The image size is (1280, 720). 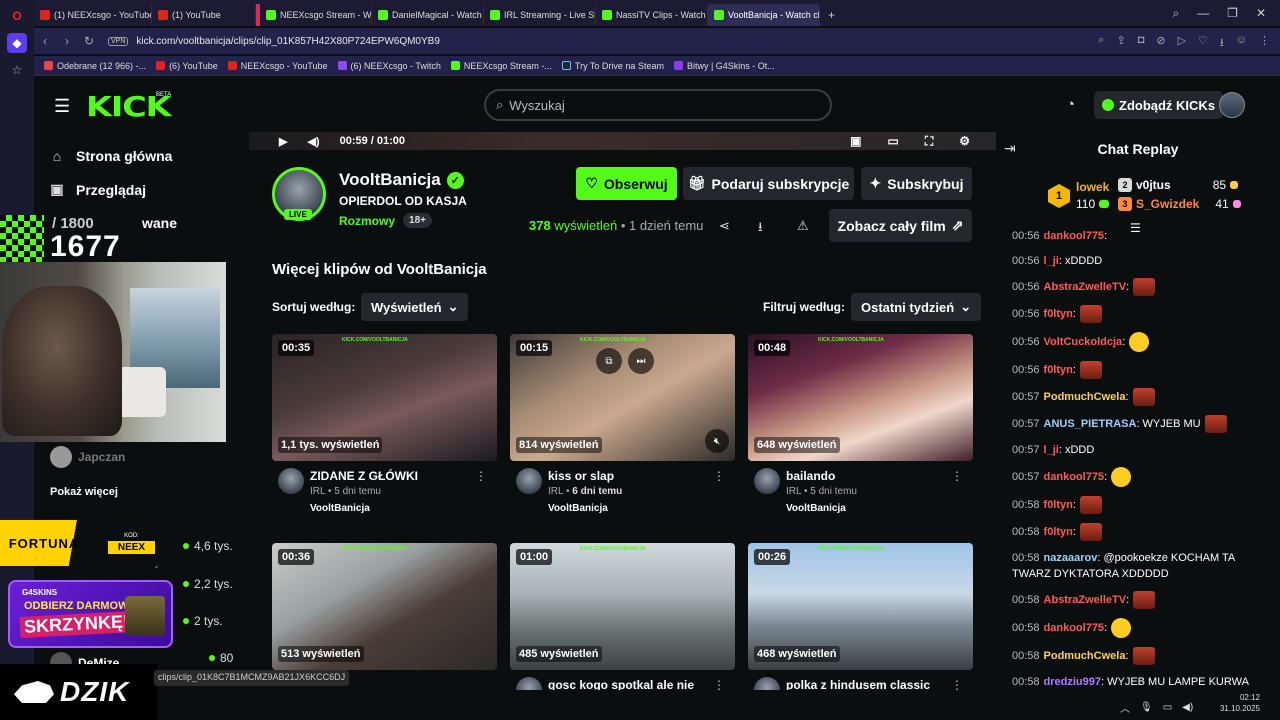 What do you see at coordinates (540, 15) in the screenshot?
I see `tab-irl-streaming: IRL Streaming - Live Strea` at bounding box center [540, 15].